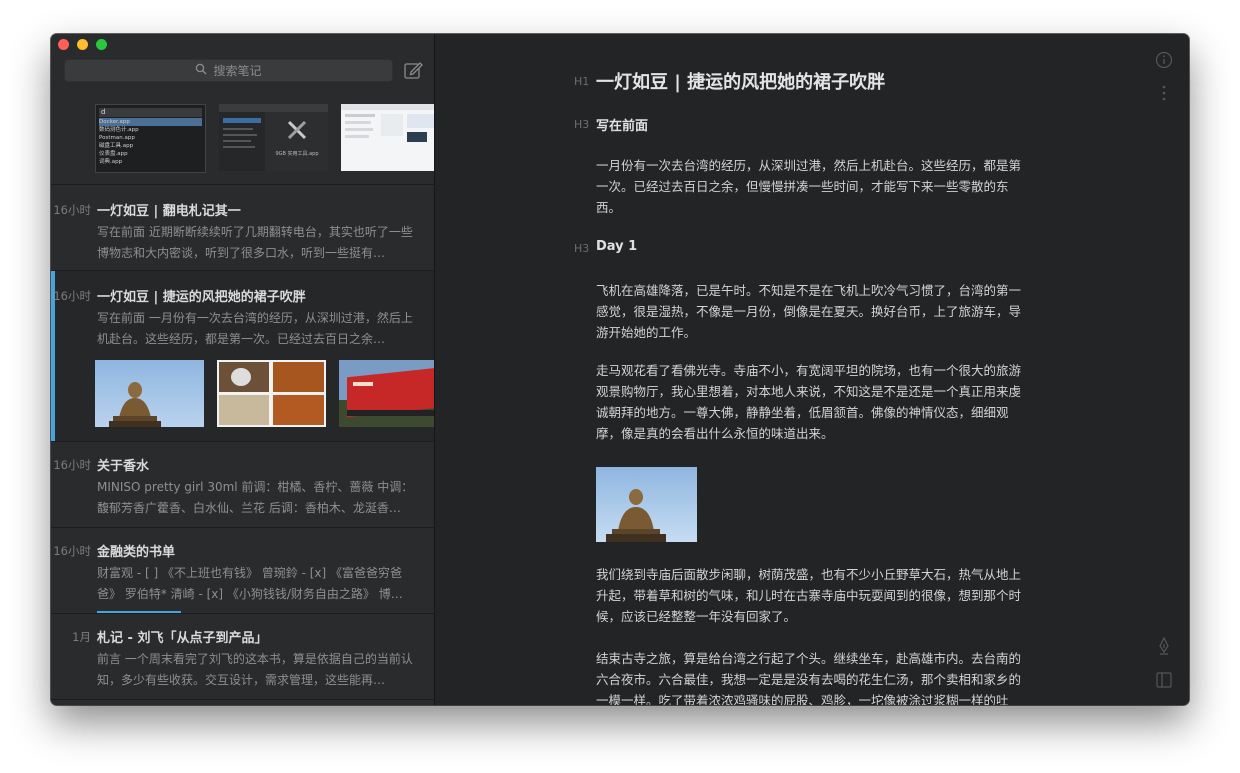 The image size is (1240, 773). I want to click on sidebar-icon, so click(1164, 680).